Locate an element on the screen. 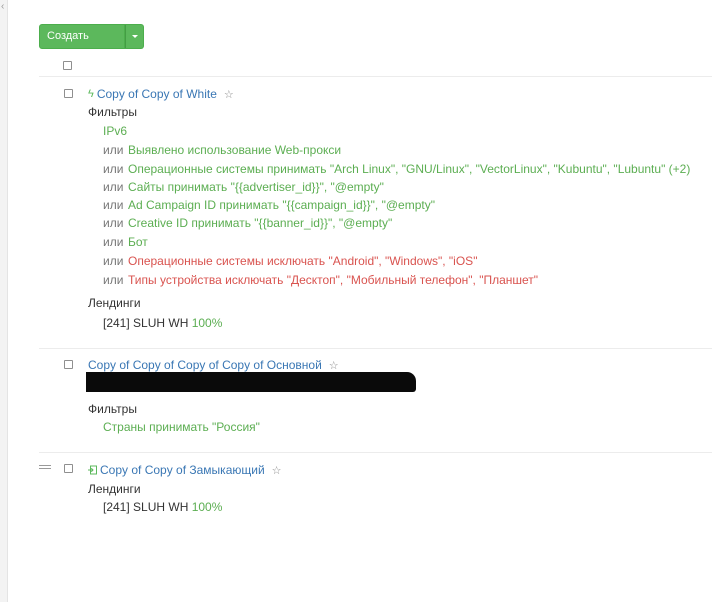  filter-item: или Выявлено использование Web-прокси is located at coordinates (222, 150).